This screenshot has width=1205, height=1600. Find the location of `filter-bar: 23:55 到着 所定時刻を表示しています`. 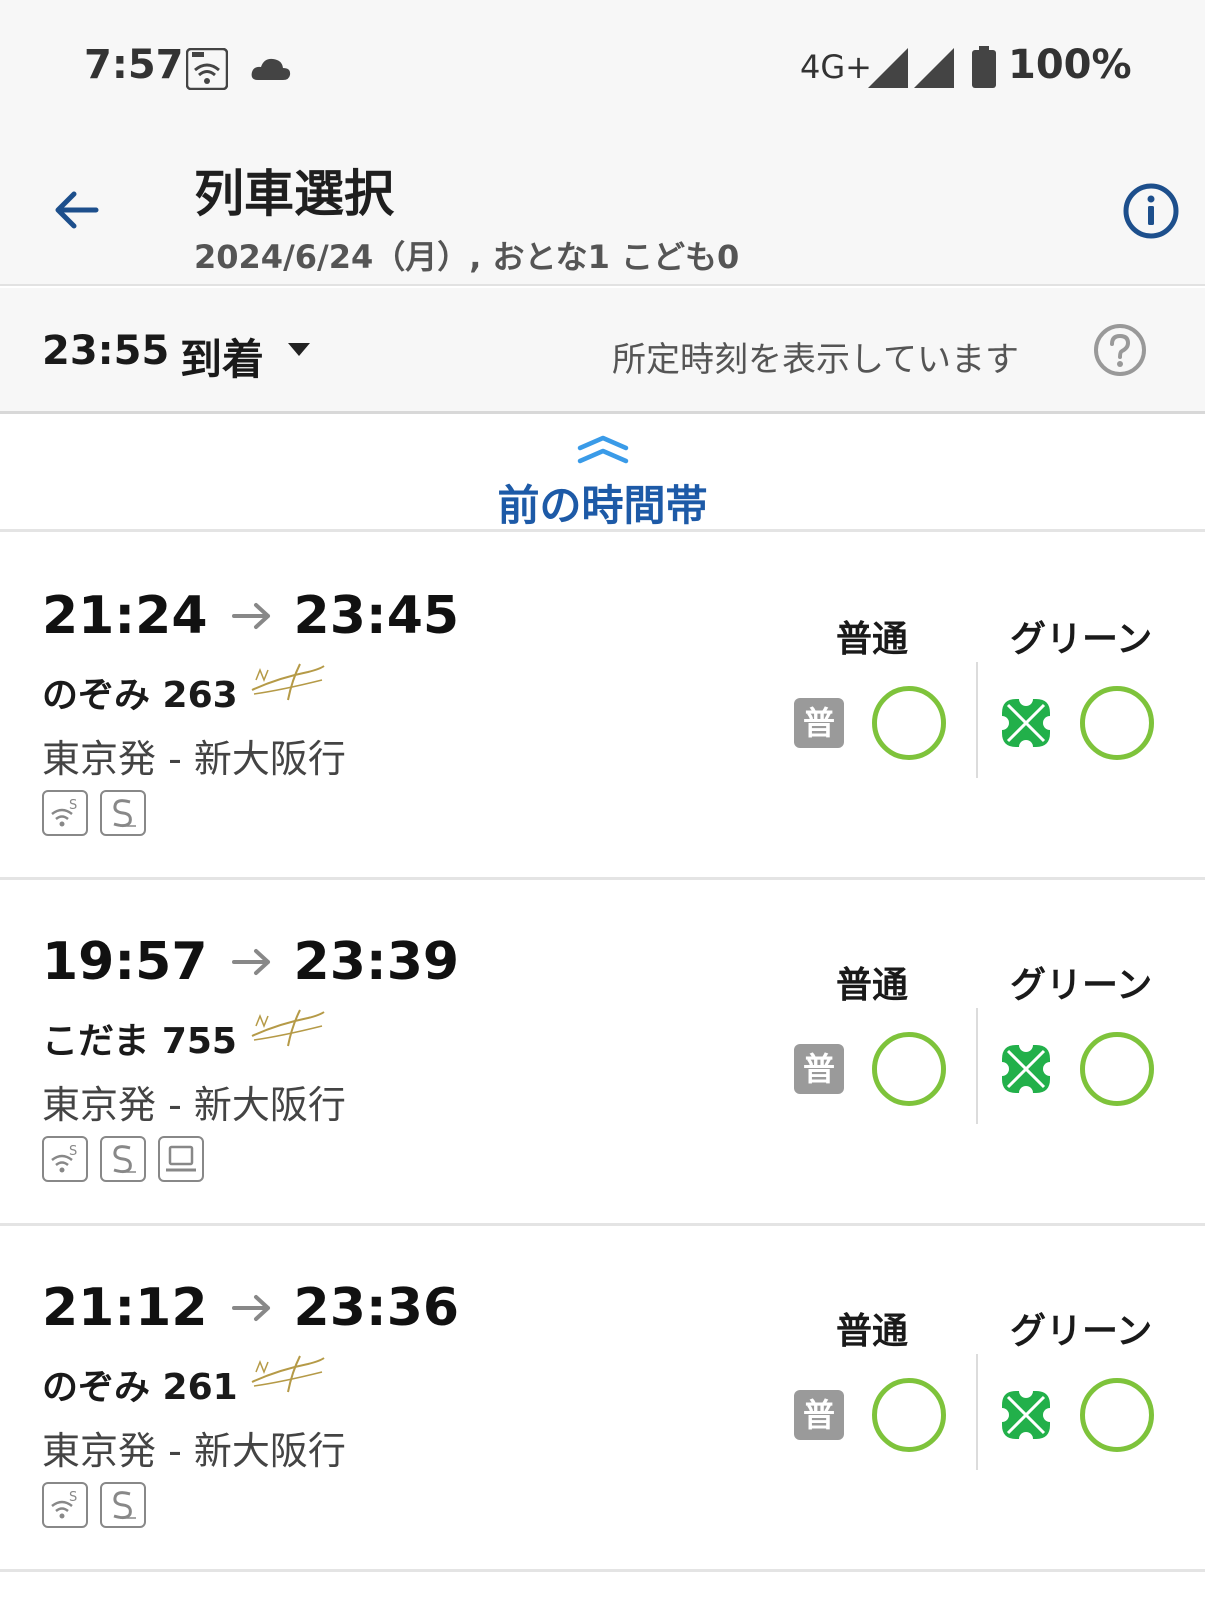

filter-bar: 23:55 到着 所定時刻を表示しています is located at coordinates (602, 351).